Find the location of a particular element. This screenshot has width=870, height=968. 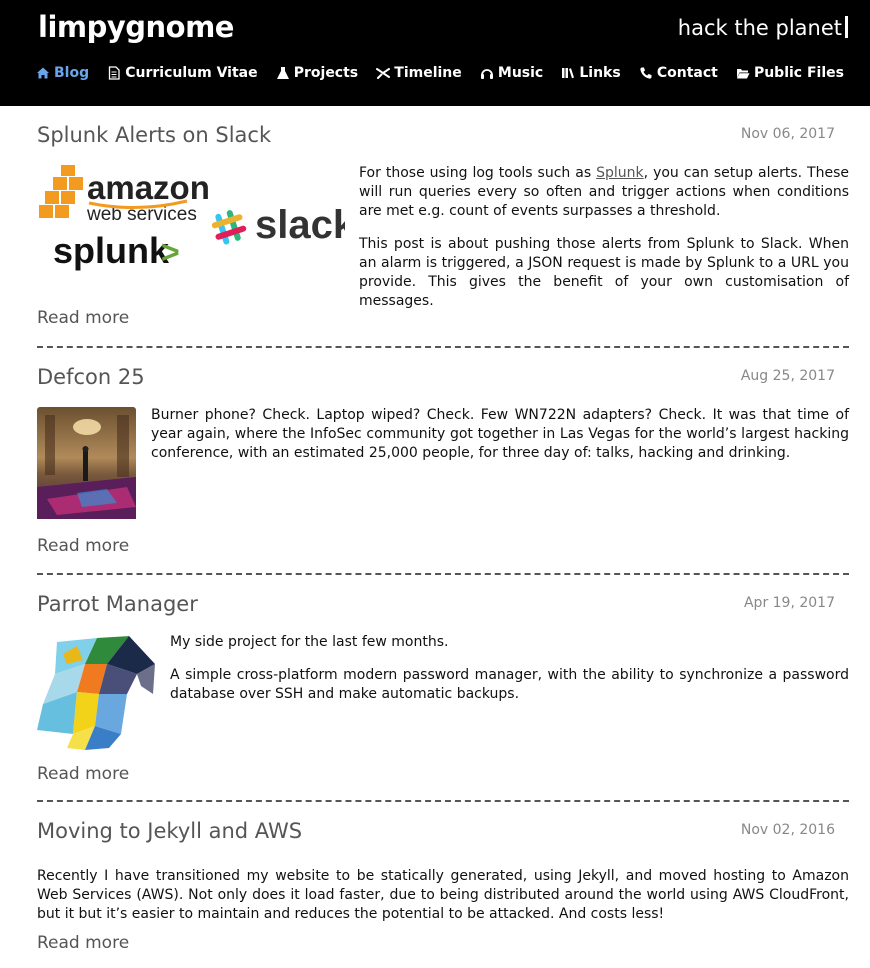

nav-item-contact: Contact is located at coordinates (678, 73).